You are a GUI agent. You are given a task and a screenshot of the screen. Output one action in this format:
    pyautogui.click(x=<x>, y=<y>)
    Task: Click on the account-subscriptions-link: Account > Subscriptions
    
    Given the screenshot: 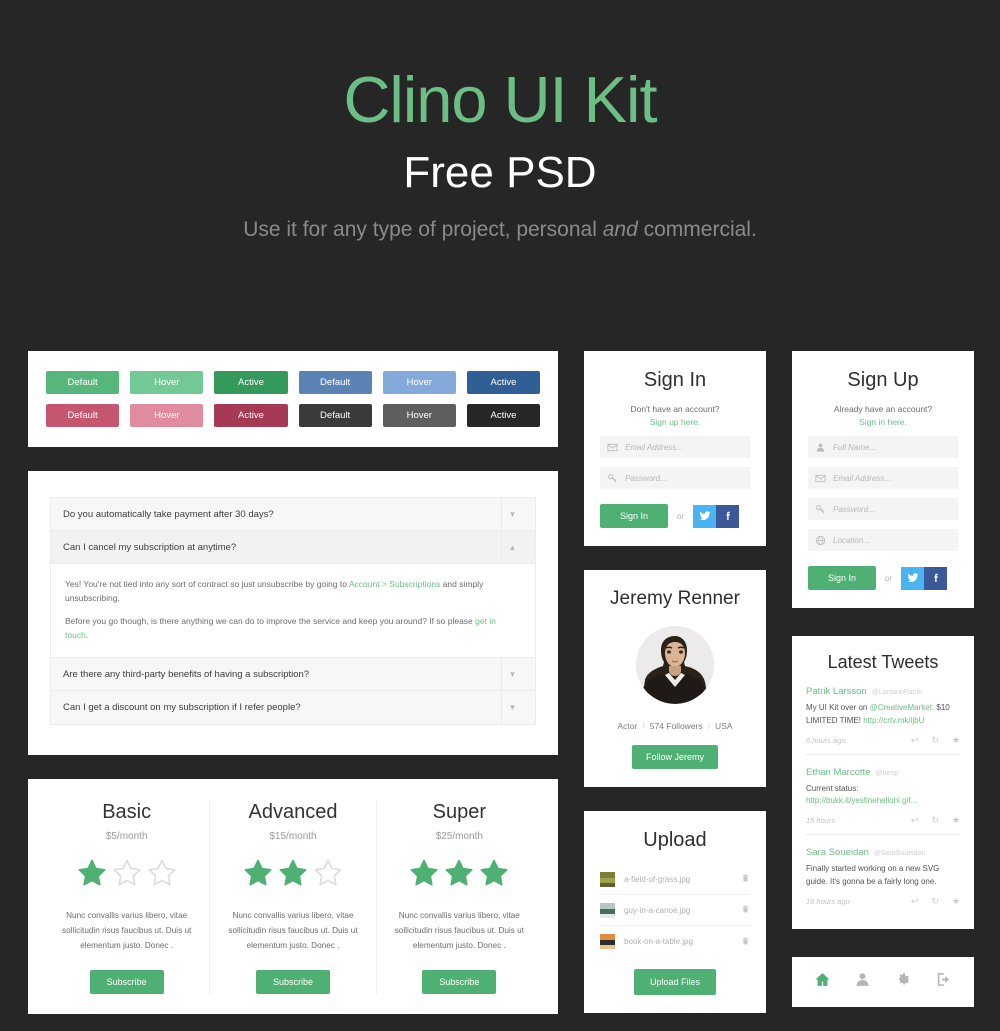 What is the action you would take?
    pyautogui.click(x=394, y=584)
    